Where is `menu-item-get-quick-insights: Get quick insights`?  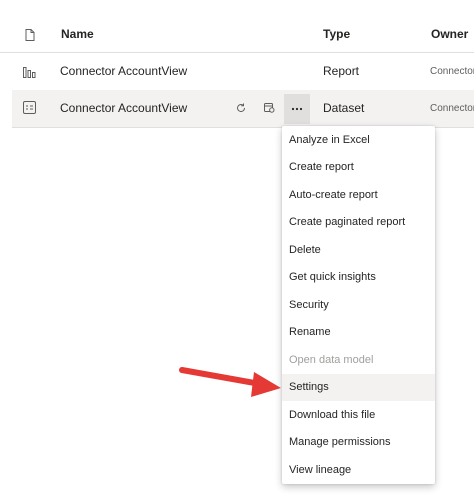
menu-item-get-quick-insights: Get quick insights is located at coordinates (358, 277).